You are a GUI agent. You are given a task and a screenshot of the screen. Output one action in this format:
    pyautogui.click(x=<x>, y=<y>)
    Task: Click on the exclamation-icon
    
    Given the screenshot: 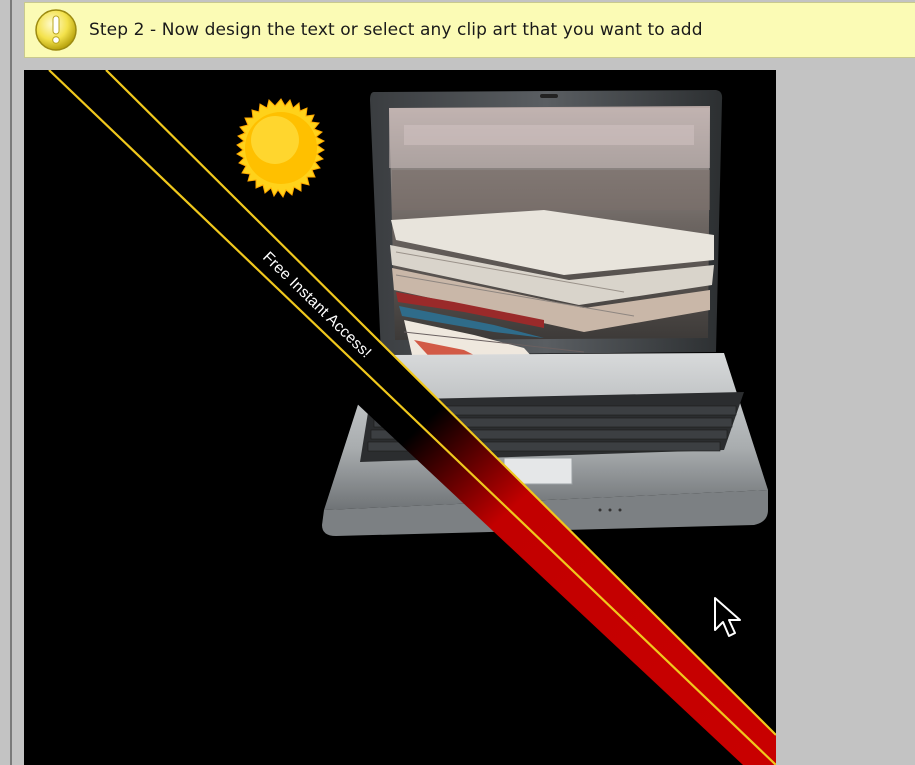 What is the action you would take?
    pyautogui.click(x=56, y=30)
    